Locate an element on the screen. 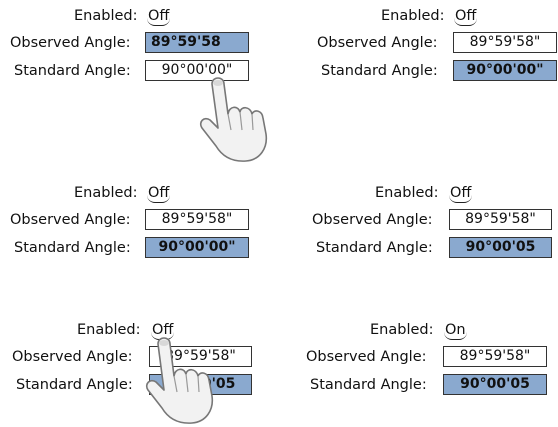 This screenshot has width=558, height=427. observed-angle-field: 89°59'58 is located at coordinates (197, 42).